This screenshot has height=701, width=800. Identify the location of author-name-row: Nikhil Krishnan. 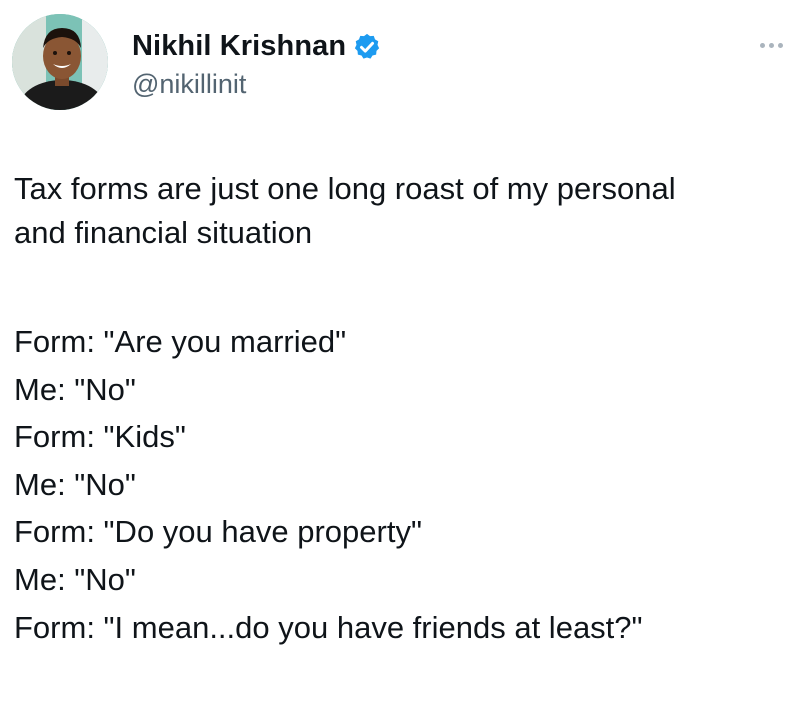
(257, 46).